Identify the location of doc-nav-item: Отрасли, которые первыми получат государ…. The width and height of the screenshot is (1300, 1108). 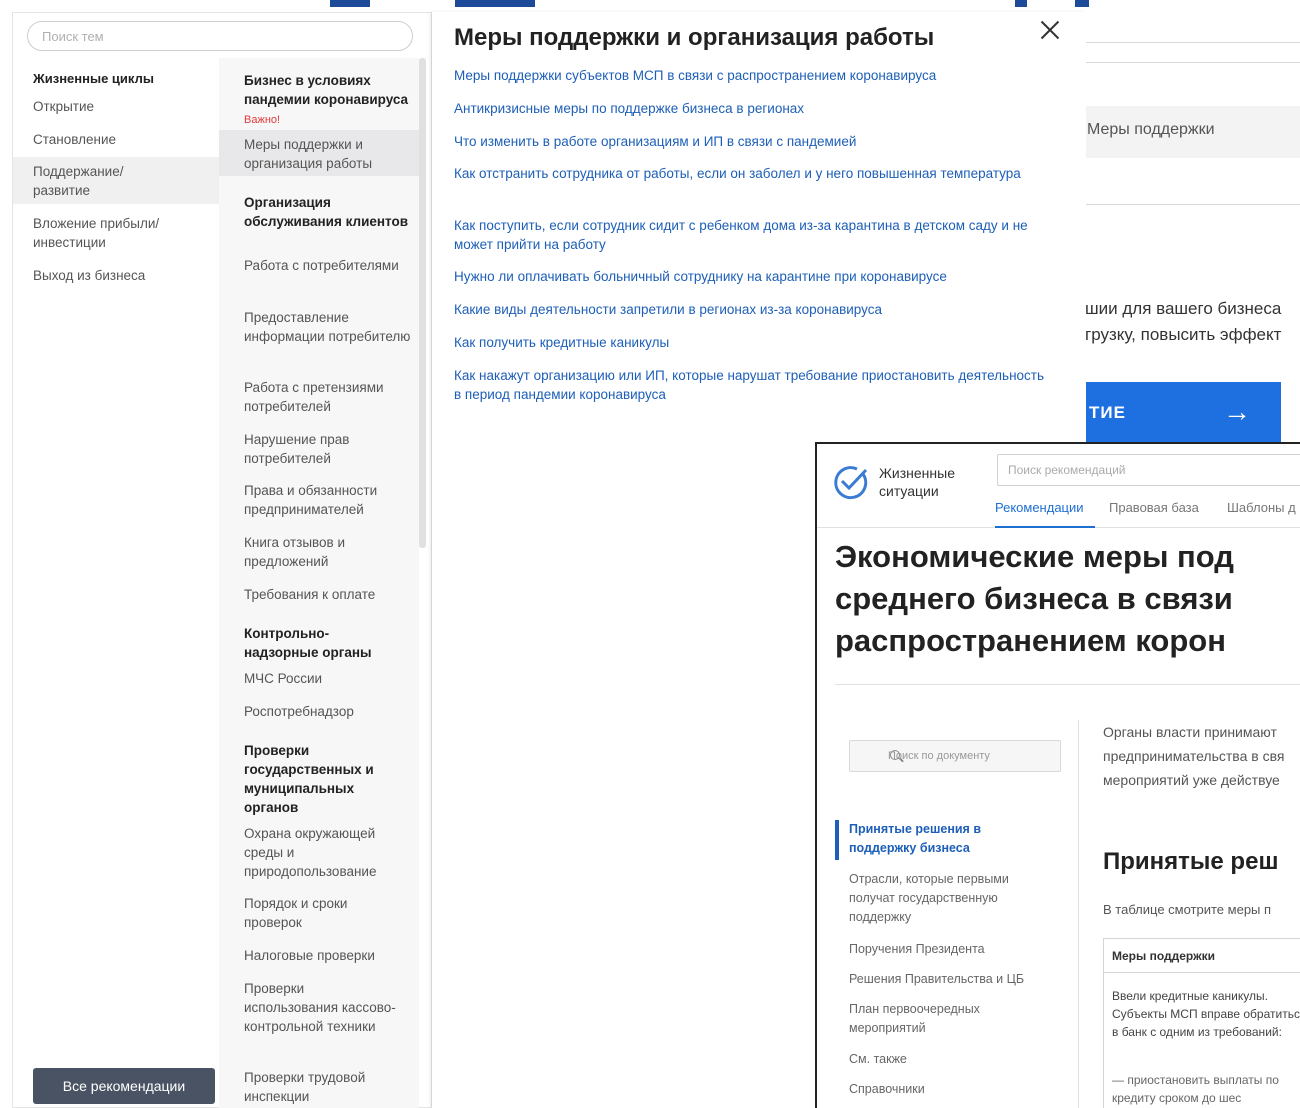
(949, 898).